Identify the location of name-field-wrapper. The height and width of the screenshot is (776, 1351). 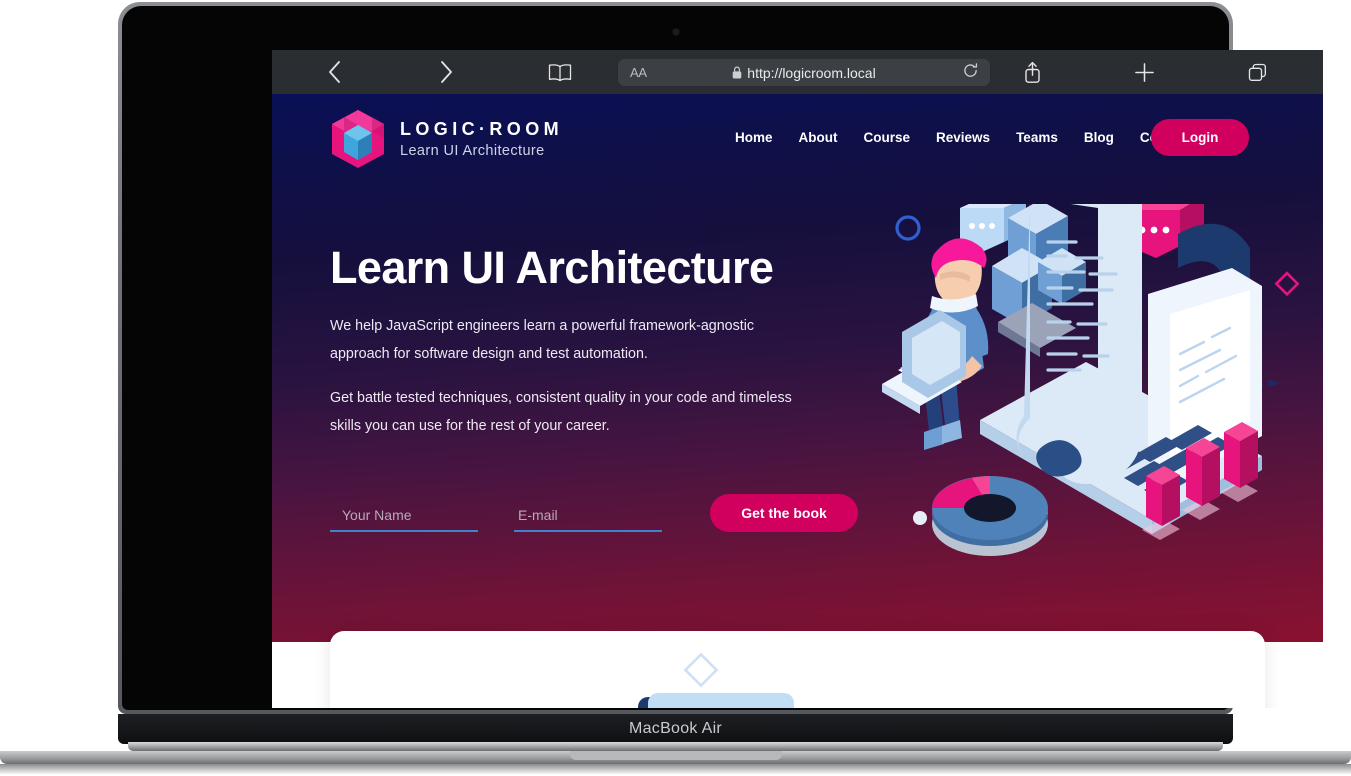
(404, 517).